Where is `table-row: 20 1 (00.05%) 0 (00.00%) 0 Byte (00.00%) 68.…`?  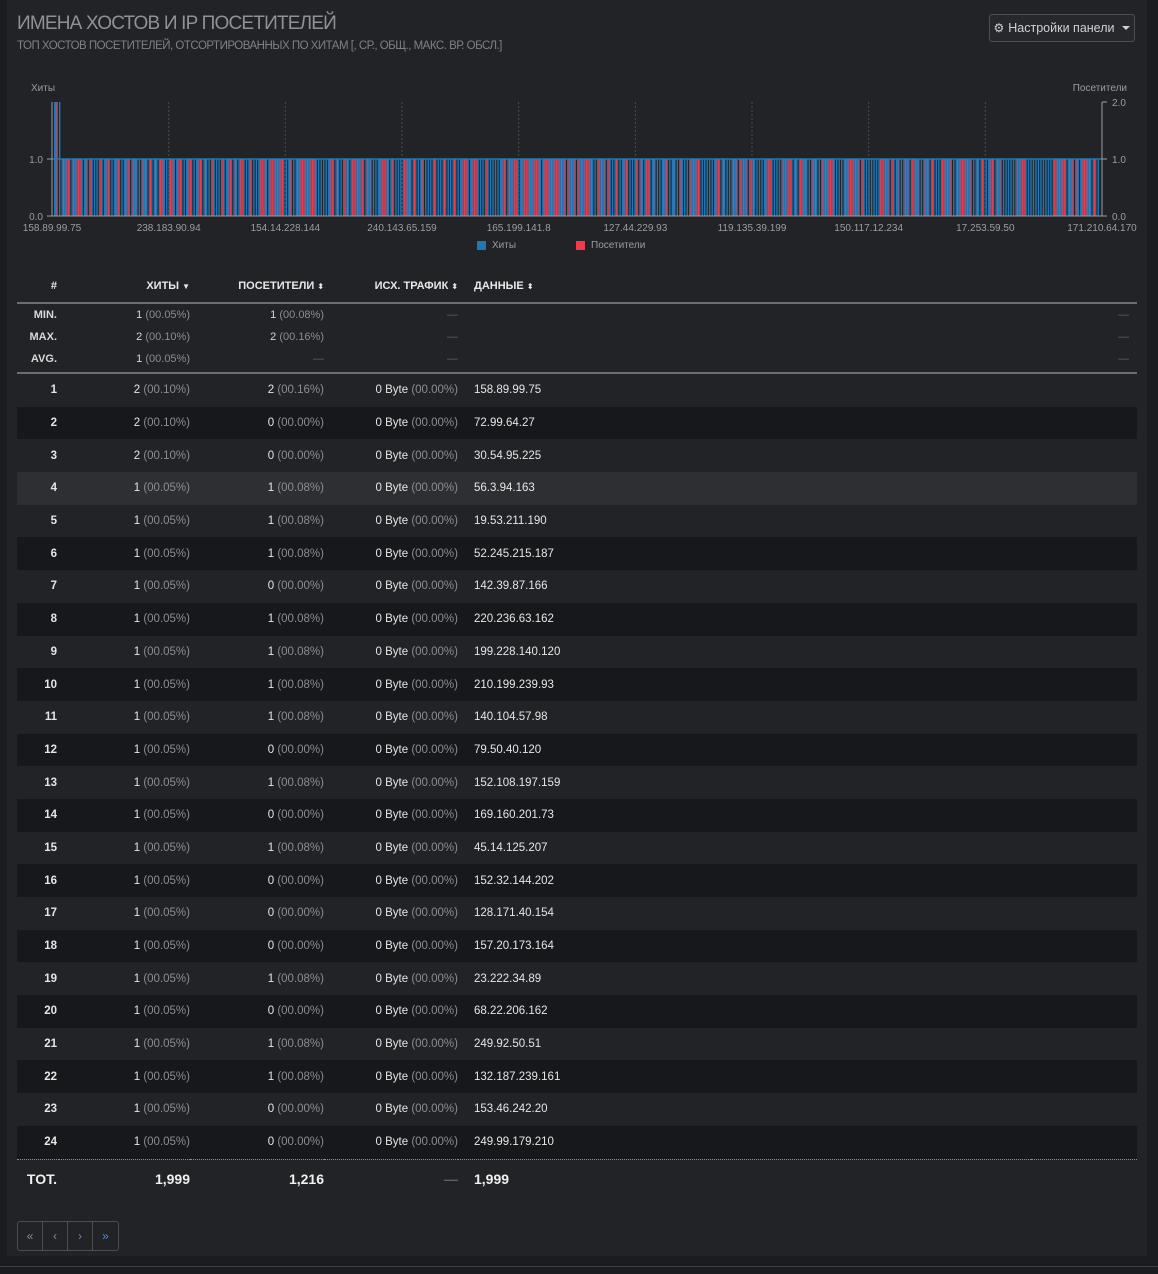
table-row: 20 1 (00.05%) 0 (00.00%) 0 Byte (00.00%) 68.… is located at coordinates (577, 1011).